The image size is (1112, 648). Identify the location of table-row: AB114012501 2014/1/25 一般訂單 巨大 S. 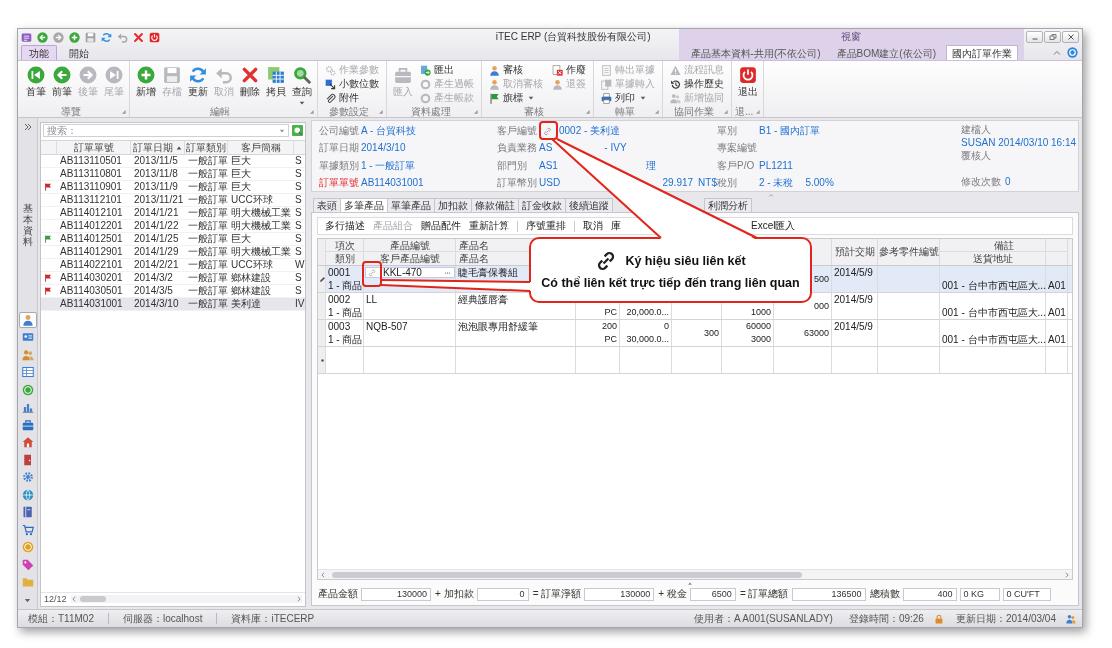
(173, 239).